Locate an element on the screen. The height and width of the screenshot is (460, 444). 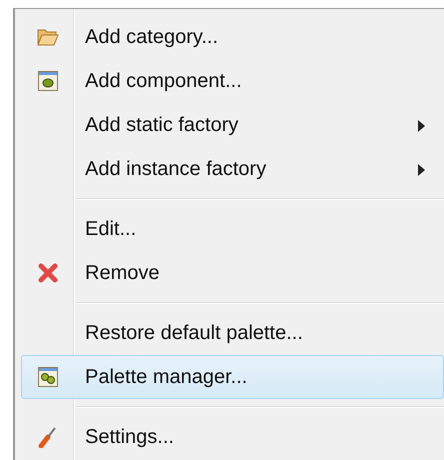
menu-item: Remove is located at coordinates (232, 273).